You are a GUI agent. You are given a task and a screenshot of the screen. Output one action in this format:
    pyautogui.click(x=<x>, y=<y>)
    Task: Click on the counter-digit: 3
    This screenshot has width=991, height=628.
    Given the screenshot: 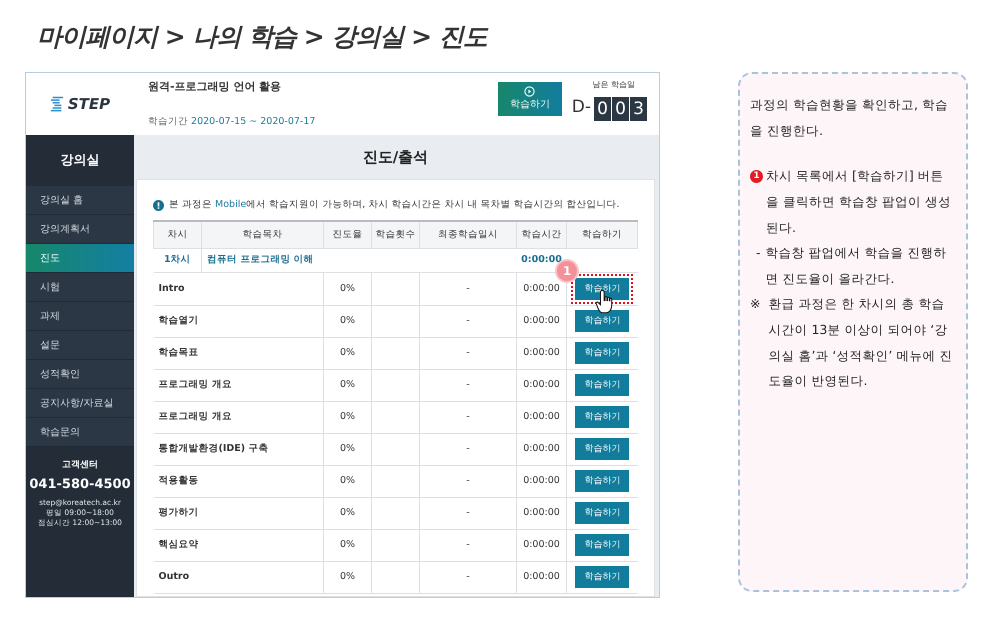 What is the action you would take?
    pyautogui.click(x=638, y=108)
    